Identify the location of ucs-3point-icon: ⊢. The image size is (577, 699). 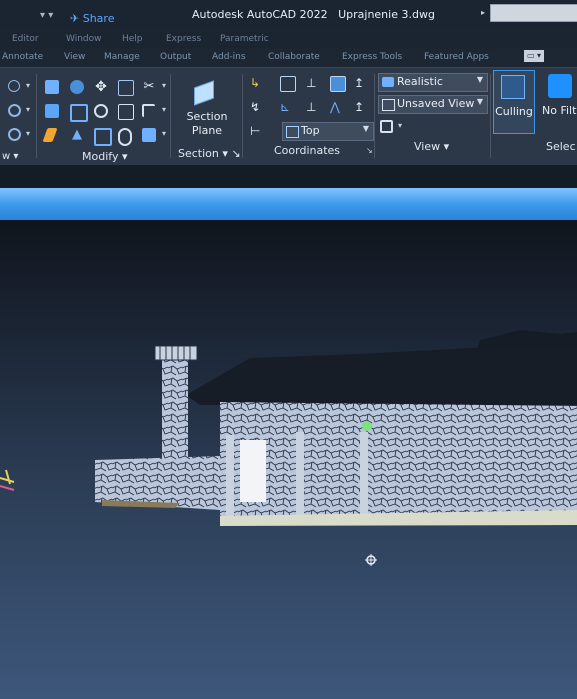
(257, 131).